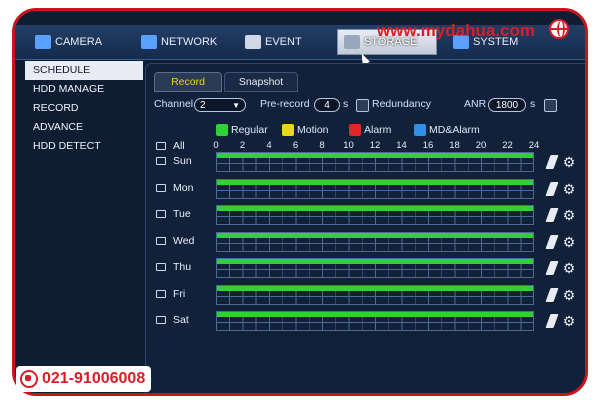 This screenshot has width=600, height=400. I want to click on prerecord-input: 4, so click(327, 105).